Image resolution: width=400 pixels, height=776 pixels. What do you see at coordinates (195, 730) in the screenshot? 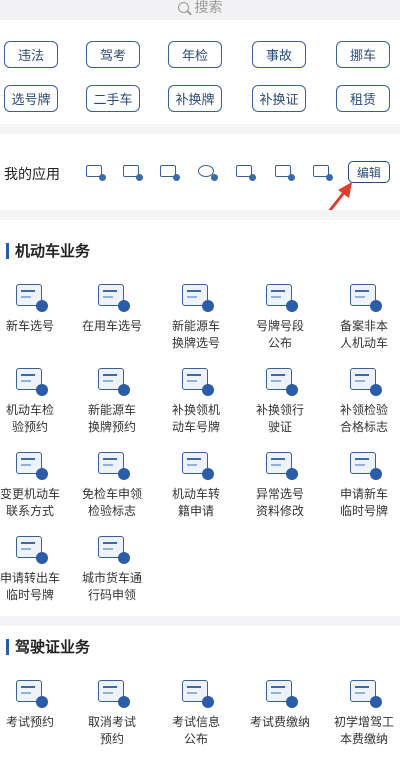
I see `service-label: 考试信息 公布` at bounding box center [195, 730].